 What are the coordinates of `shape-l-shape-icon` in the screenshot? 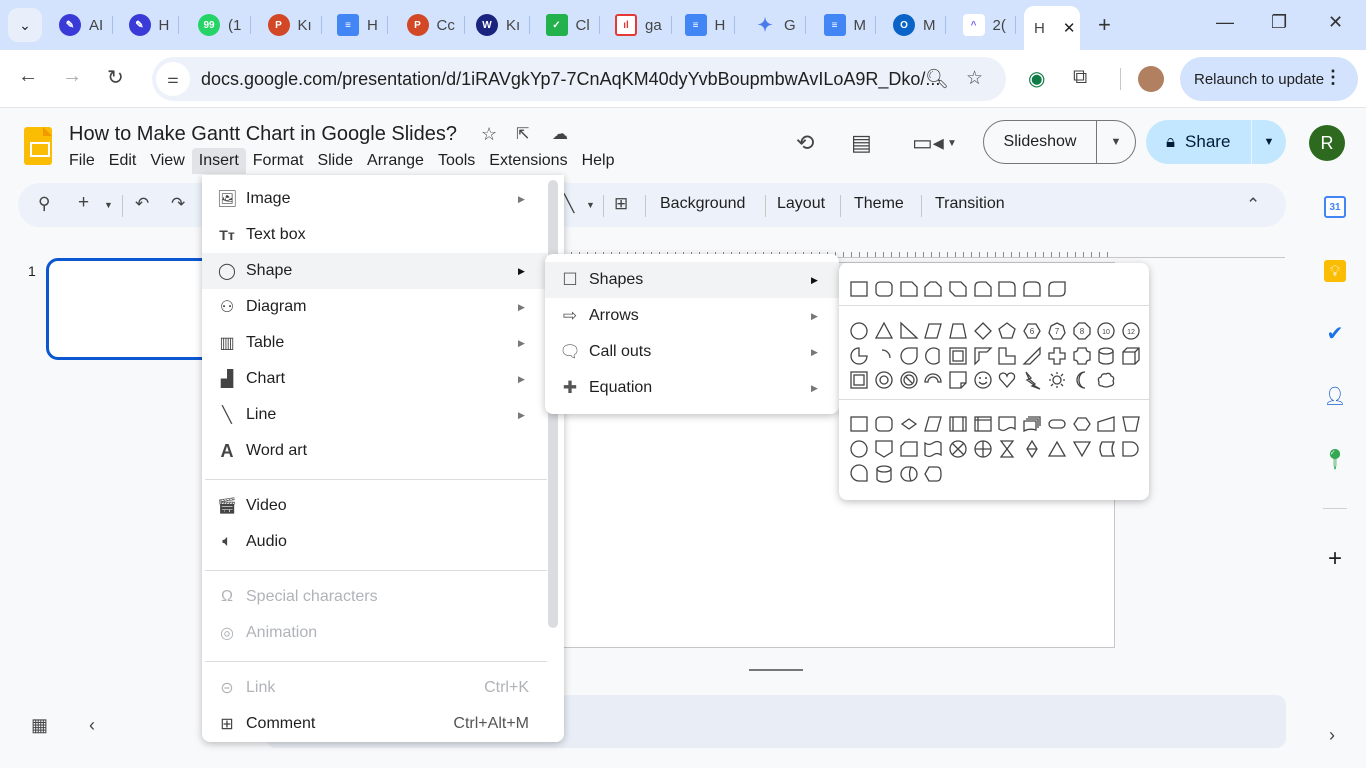 It's located at (1007, 356).